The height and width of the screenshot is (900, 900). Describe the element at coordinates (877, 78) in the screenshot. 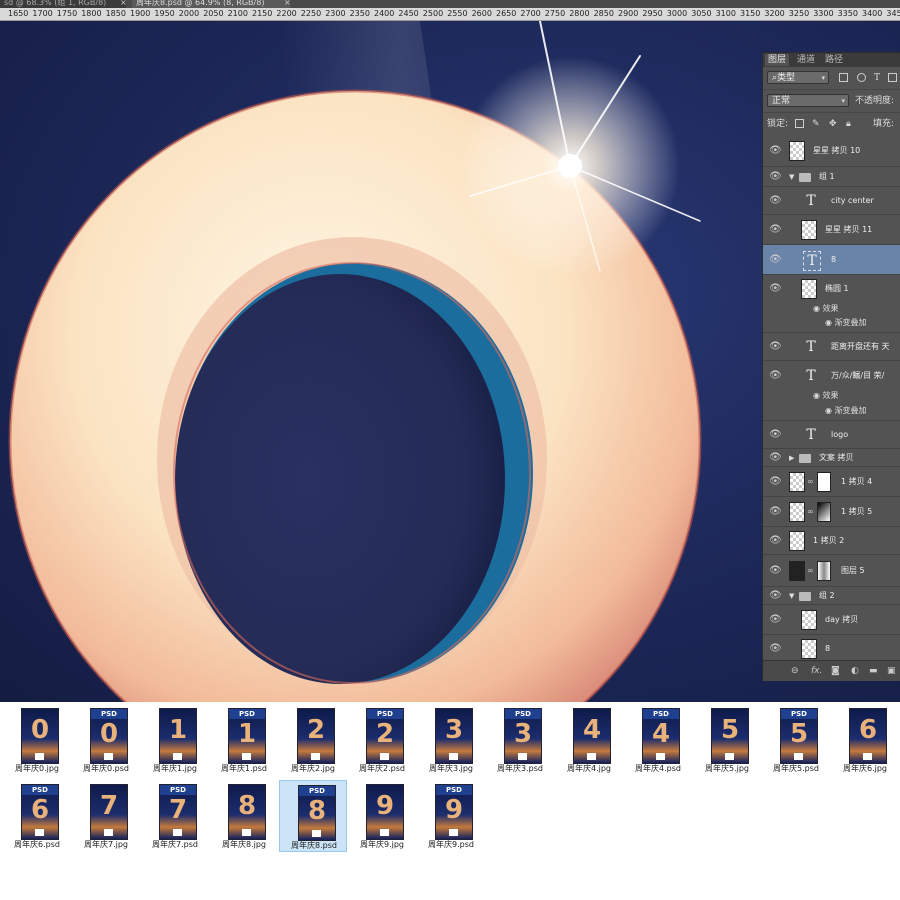

I see `text-filter-icon: T` at that location.